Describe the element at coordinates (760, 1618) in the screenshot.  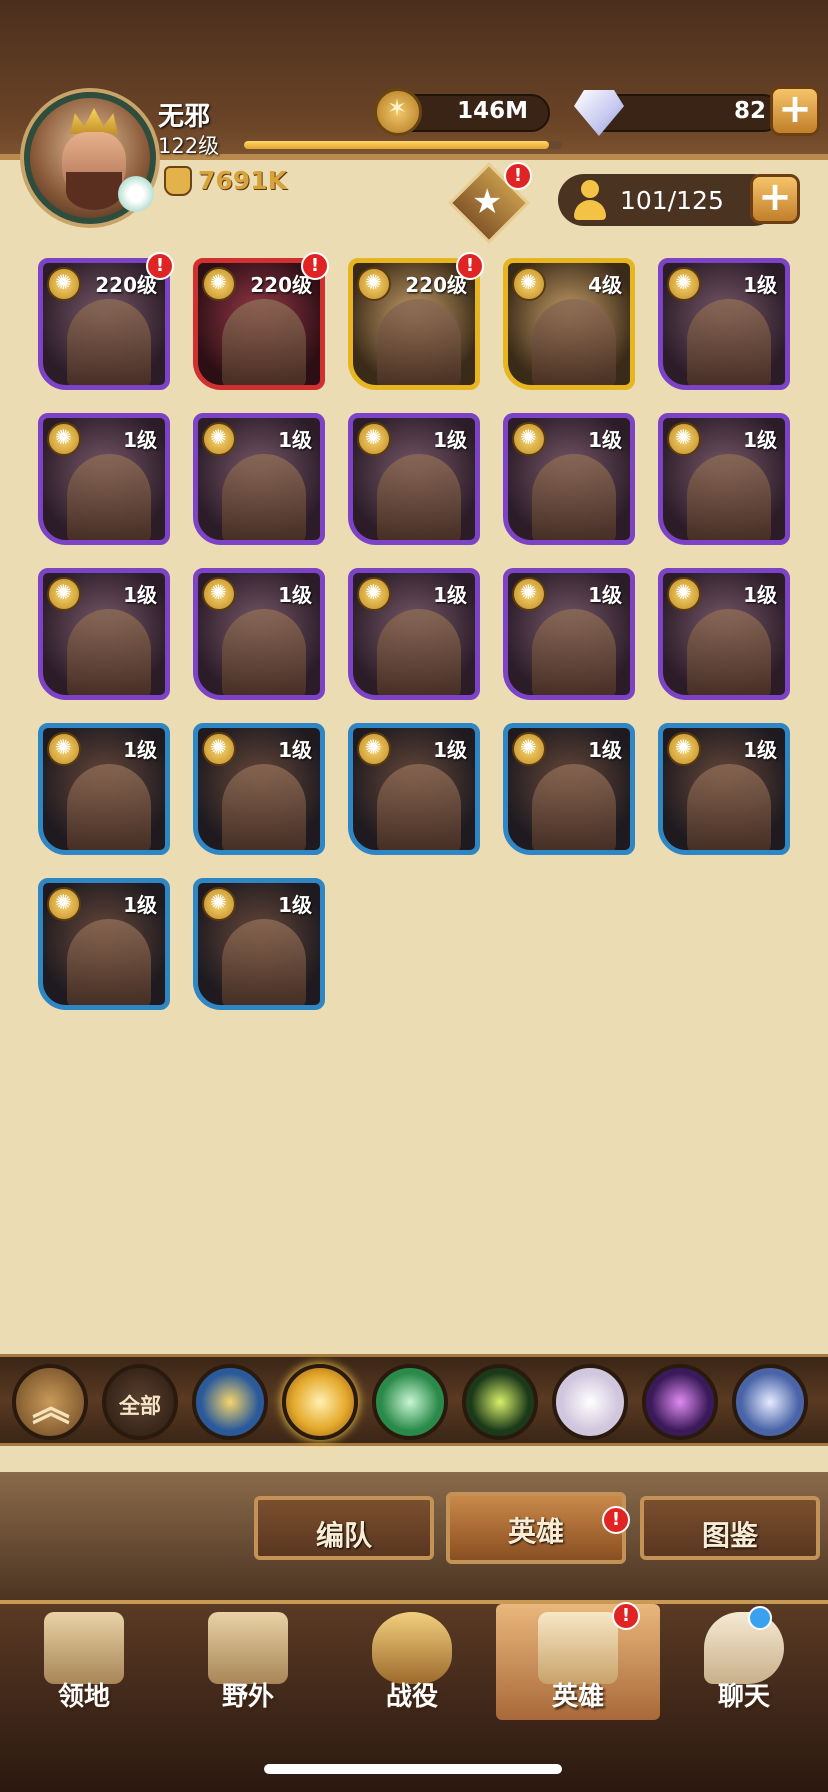
I see `chat-notification-dot` at that location.